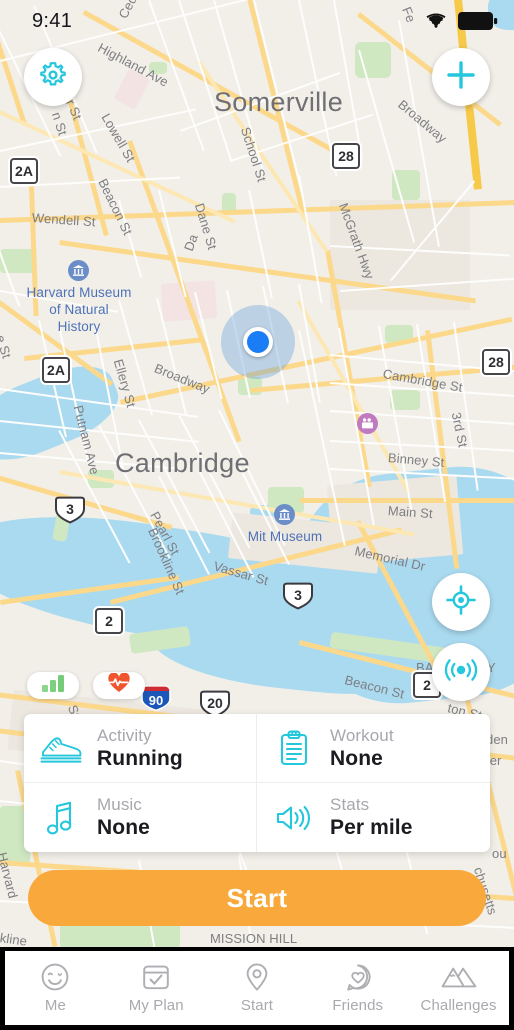 The image size is (514, 1030). I want to click on poi-label: Harvard Museum of Natural History, so click(79, 309).